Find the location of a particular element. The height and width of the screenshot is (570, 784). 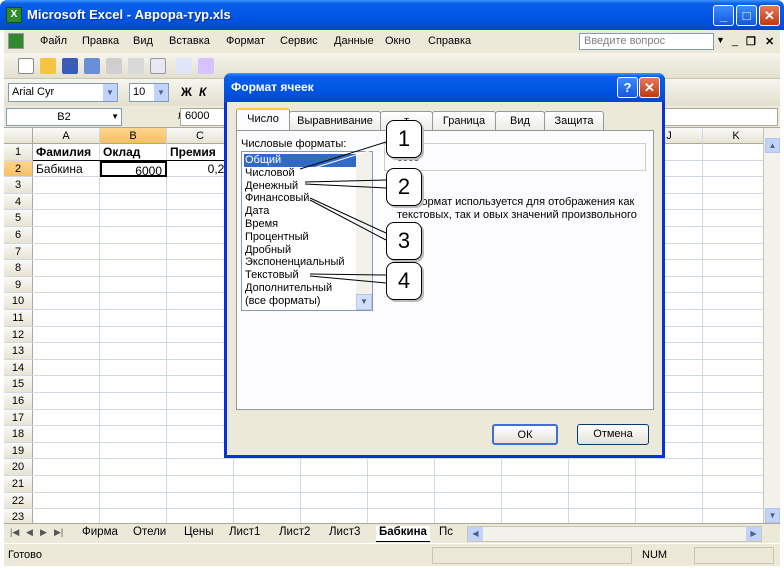

sheet-tab-partial: Пс is located at coordinates (446, 534).